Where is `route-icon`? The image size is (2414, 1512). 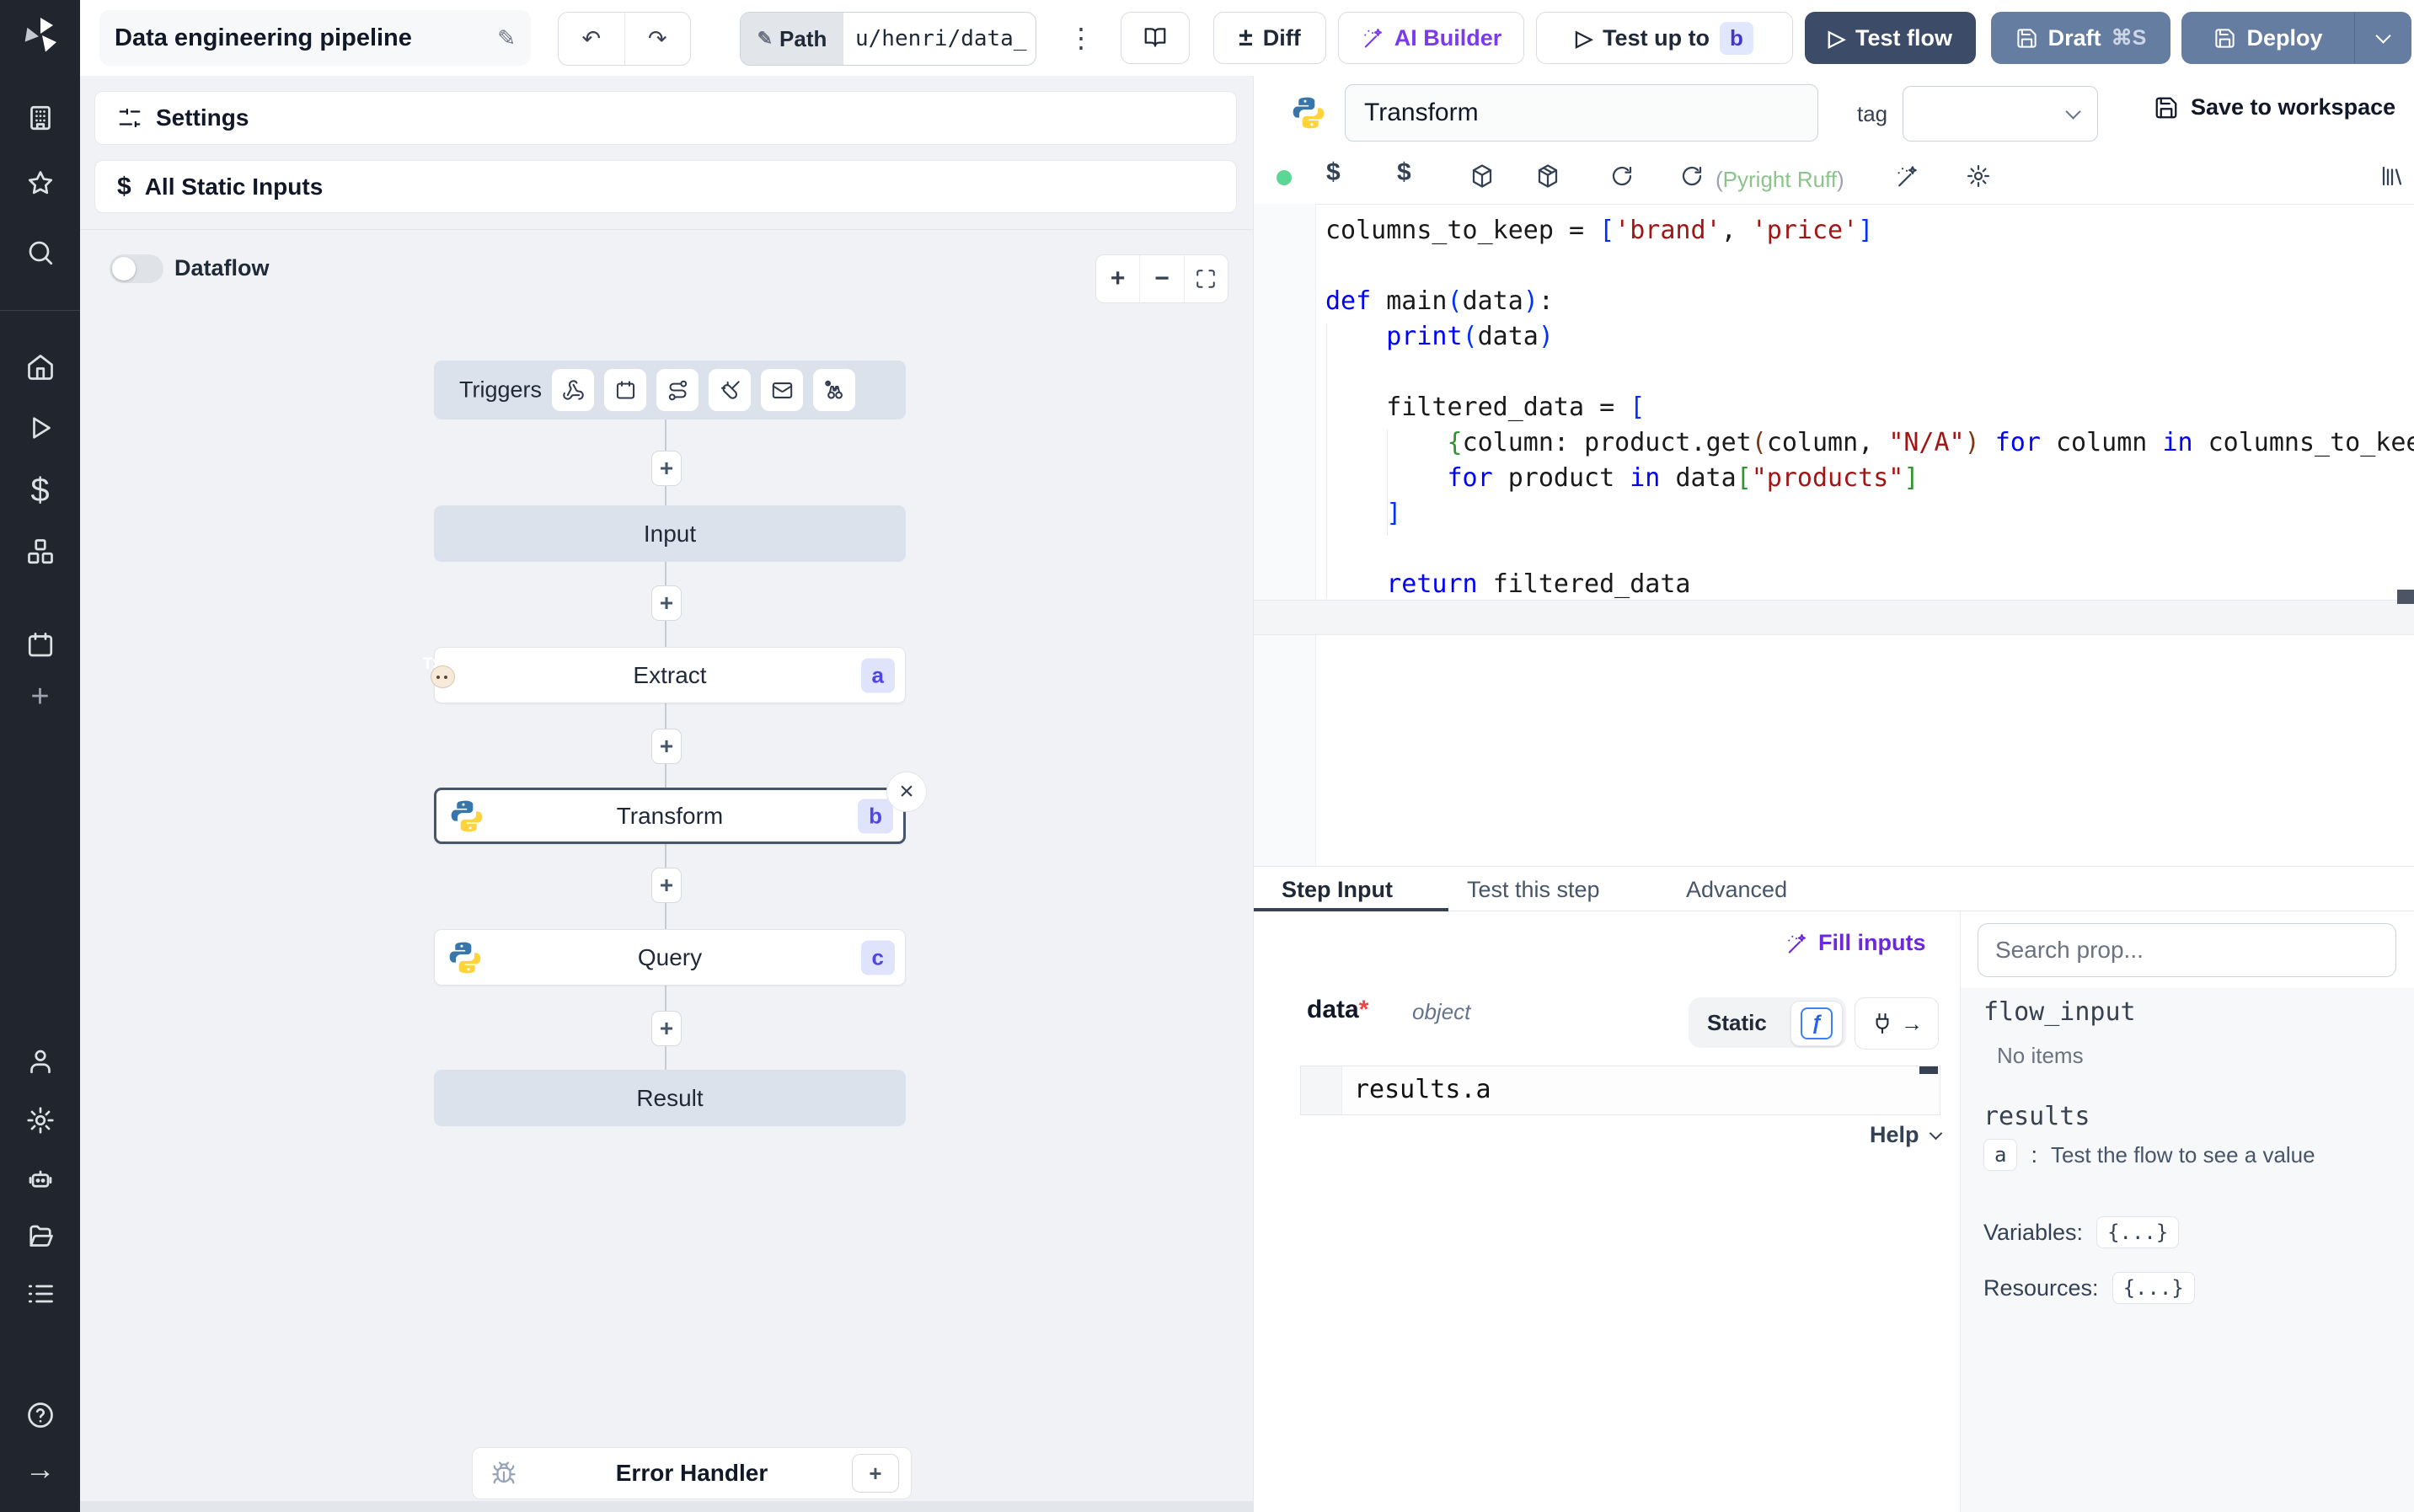 route-icon is located at coordinates (677, 390).